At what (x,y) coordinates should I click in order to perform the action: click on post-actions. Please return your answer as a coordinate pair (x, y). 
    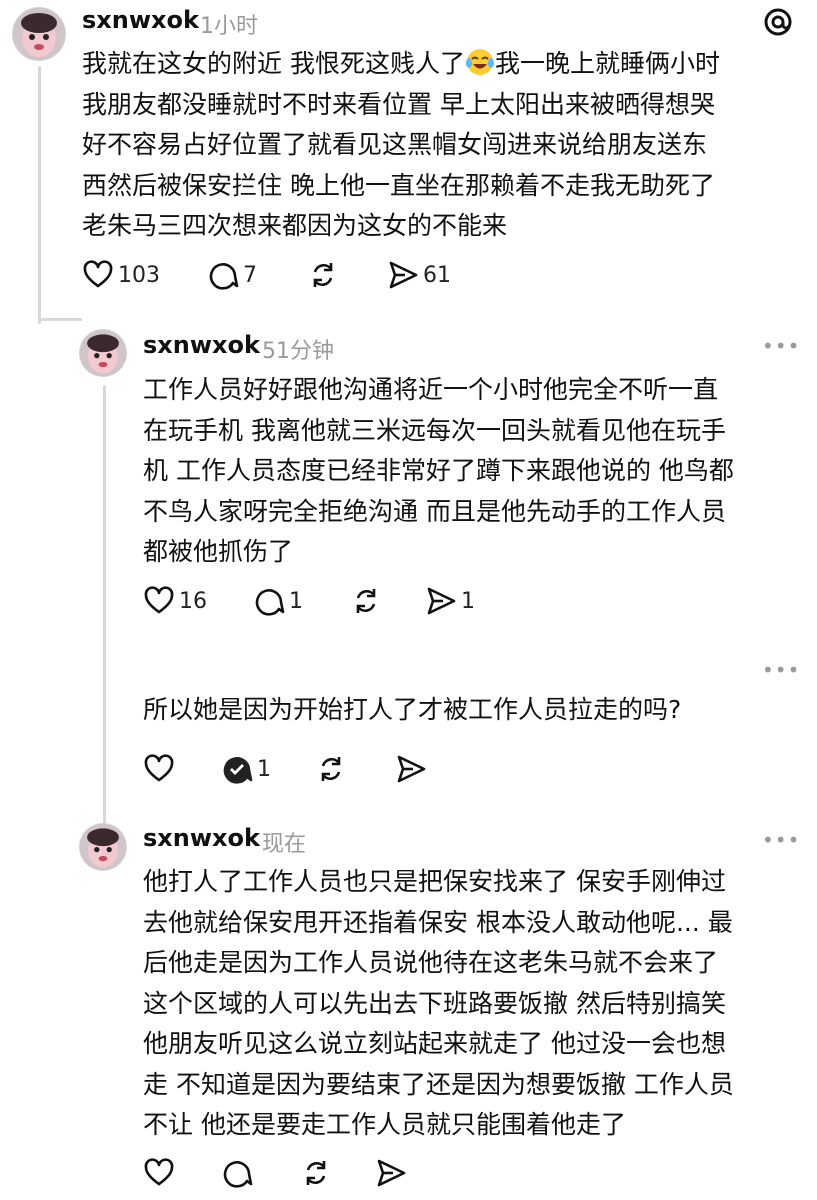
    Looking at the image, I should click on (343, 1173).